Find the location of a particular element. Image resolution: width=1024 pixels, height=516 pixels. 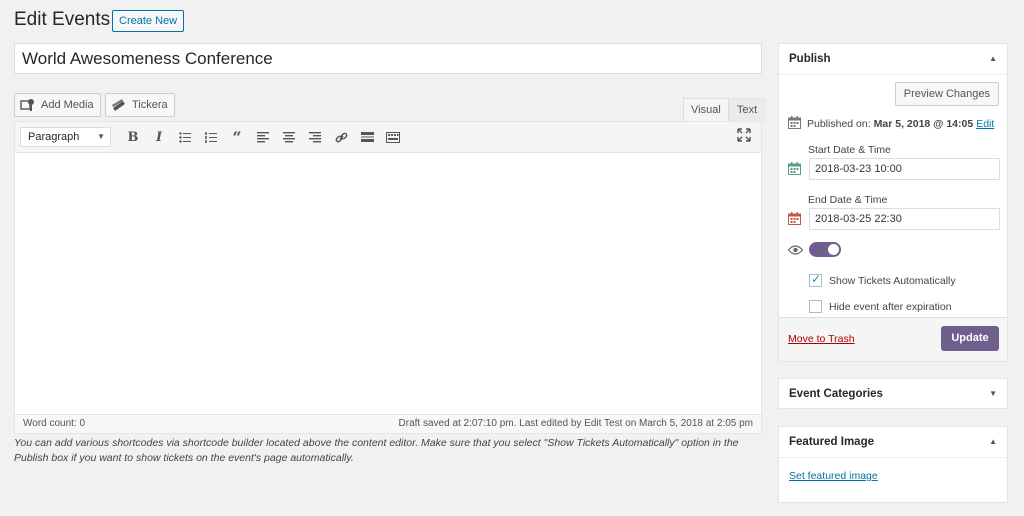

format-select: Paragraph ▼ is located at coordinates (65, 137).